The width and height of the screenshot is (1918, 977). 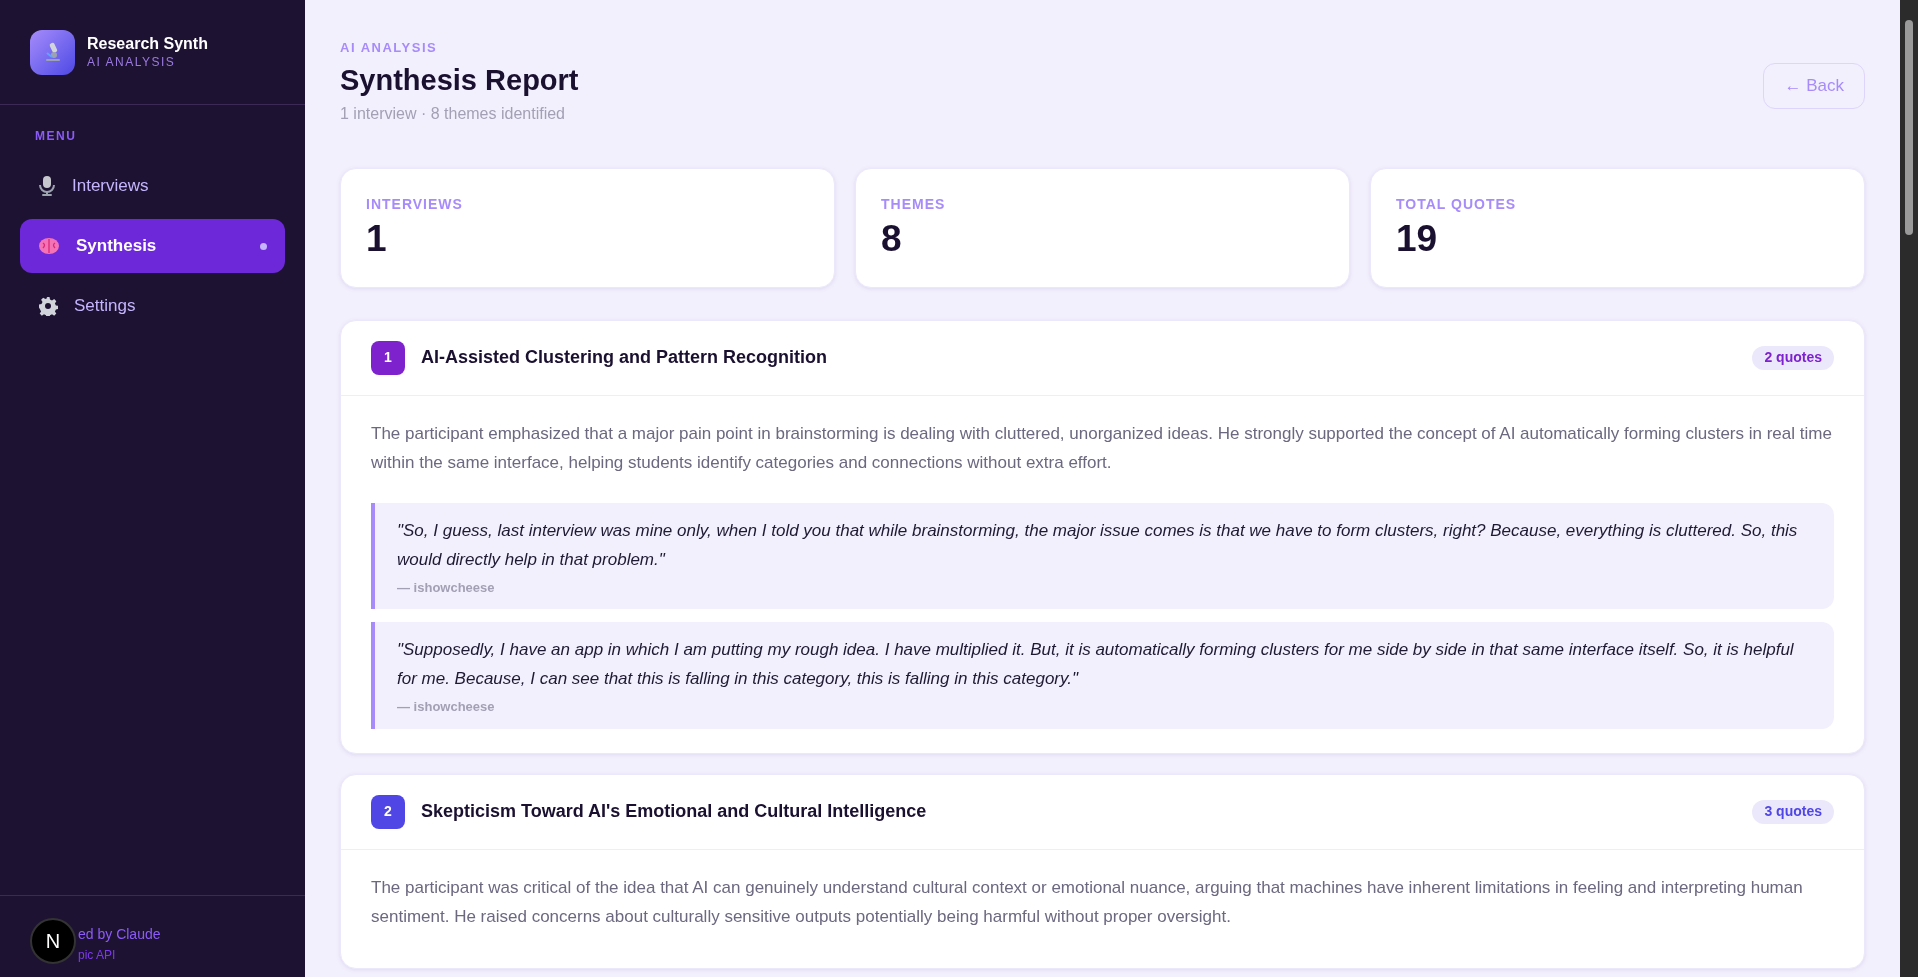 What do you see at coordinates (53, 941) in the screenshot?
I see `avatar-badge: N` at bounding box center [53, 941].